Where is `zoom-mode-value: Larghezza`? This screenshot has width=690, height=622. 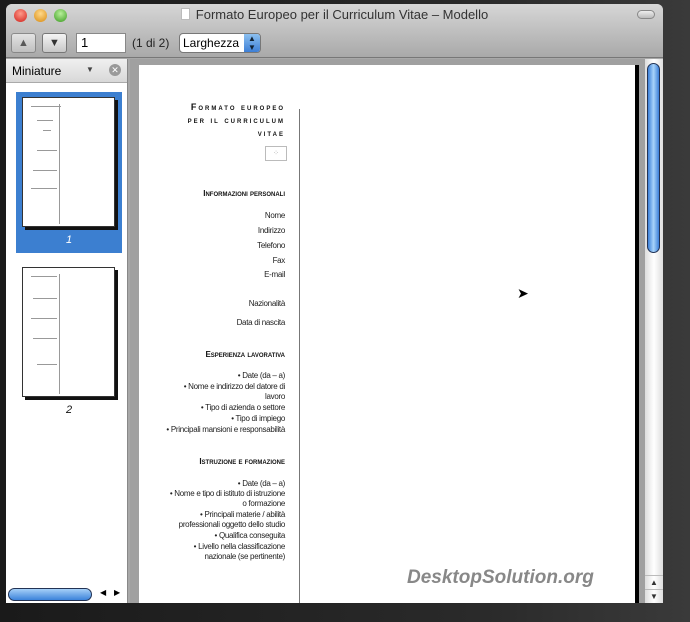 zoom-mode-value: Larghezza is located at coordinates (211, 43).